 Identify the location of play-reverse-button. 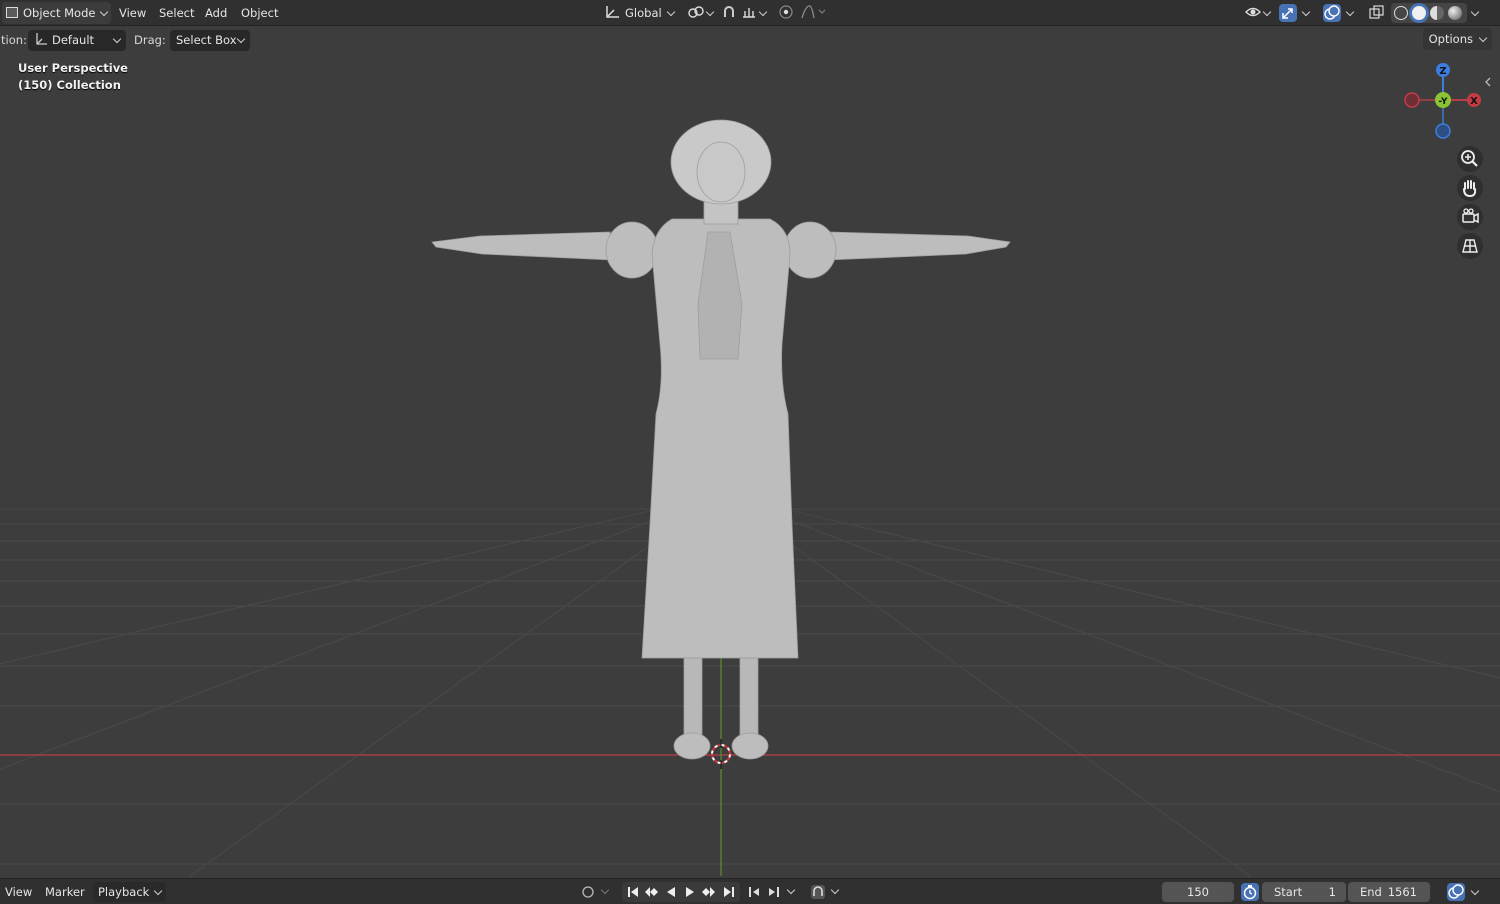
(671, 892).